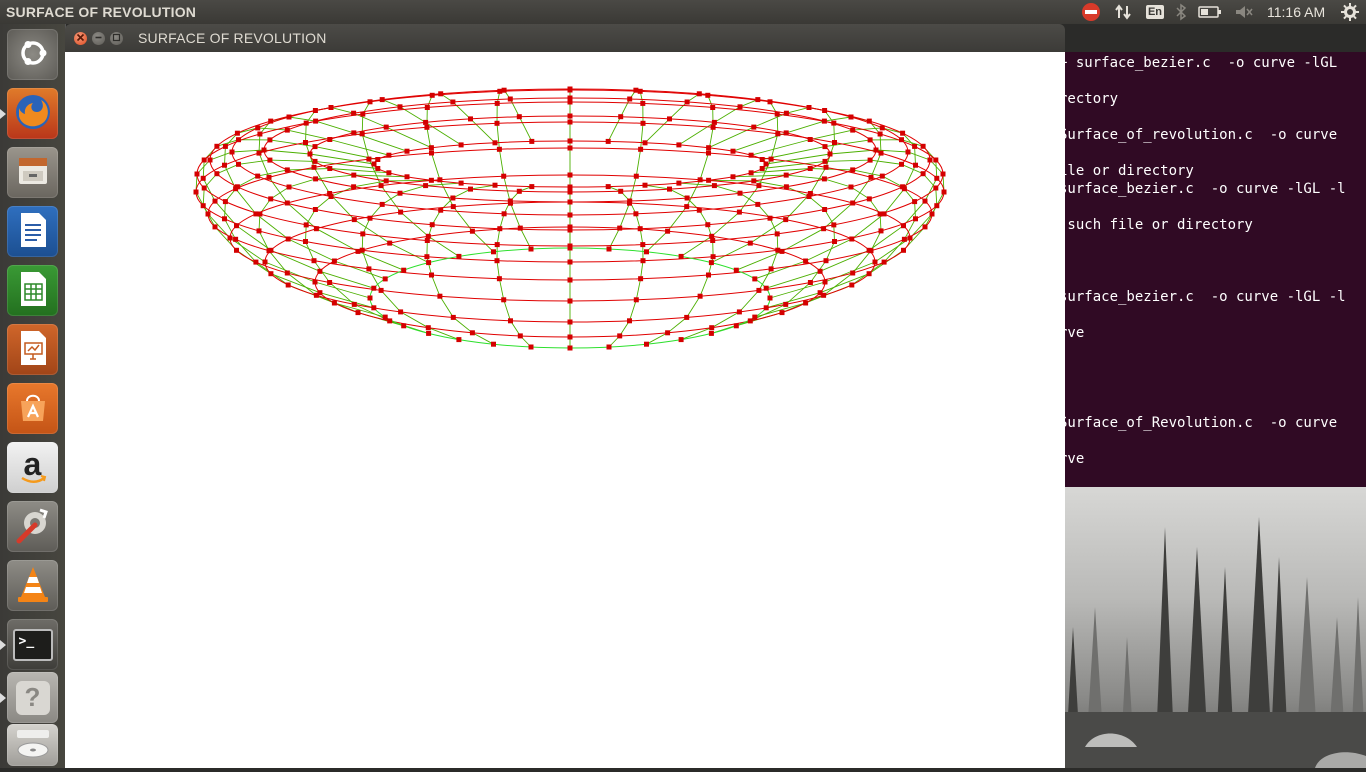 This screenshot has width=1366, height=772. I want to click on launcher-item-libreoffice-calc, so click(32, 290).